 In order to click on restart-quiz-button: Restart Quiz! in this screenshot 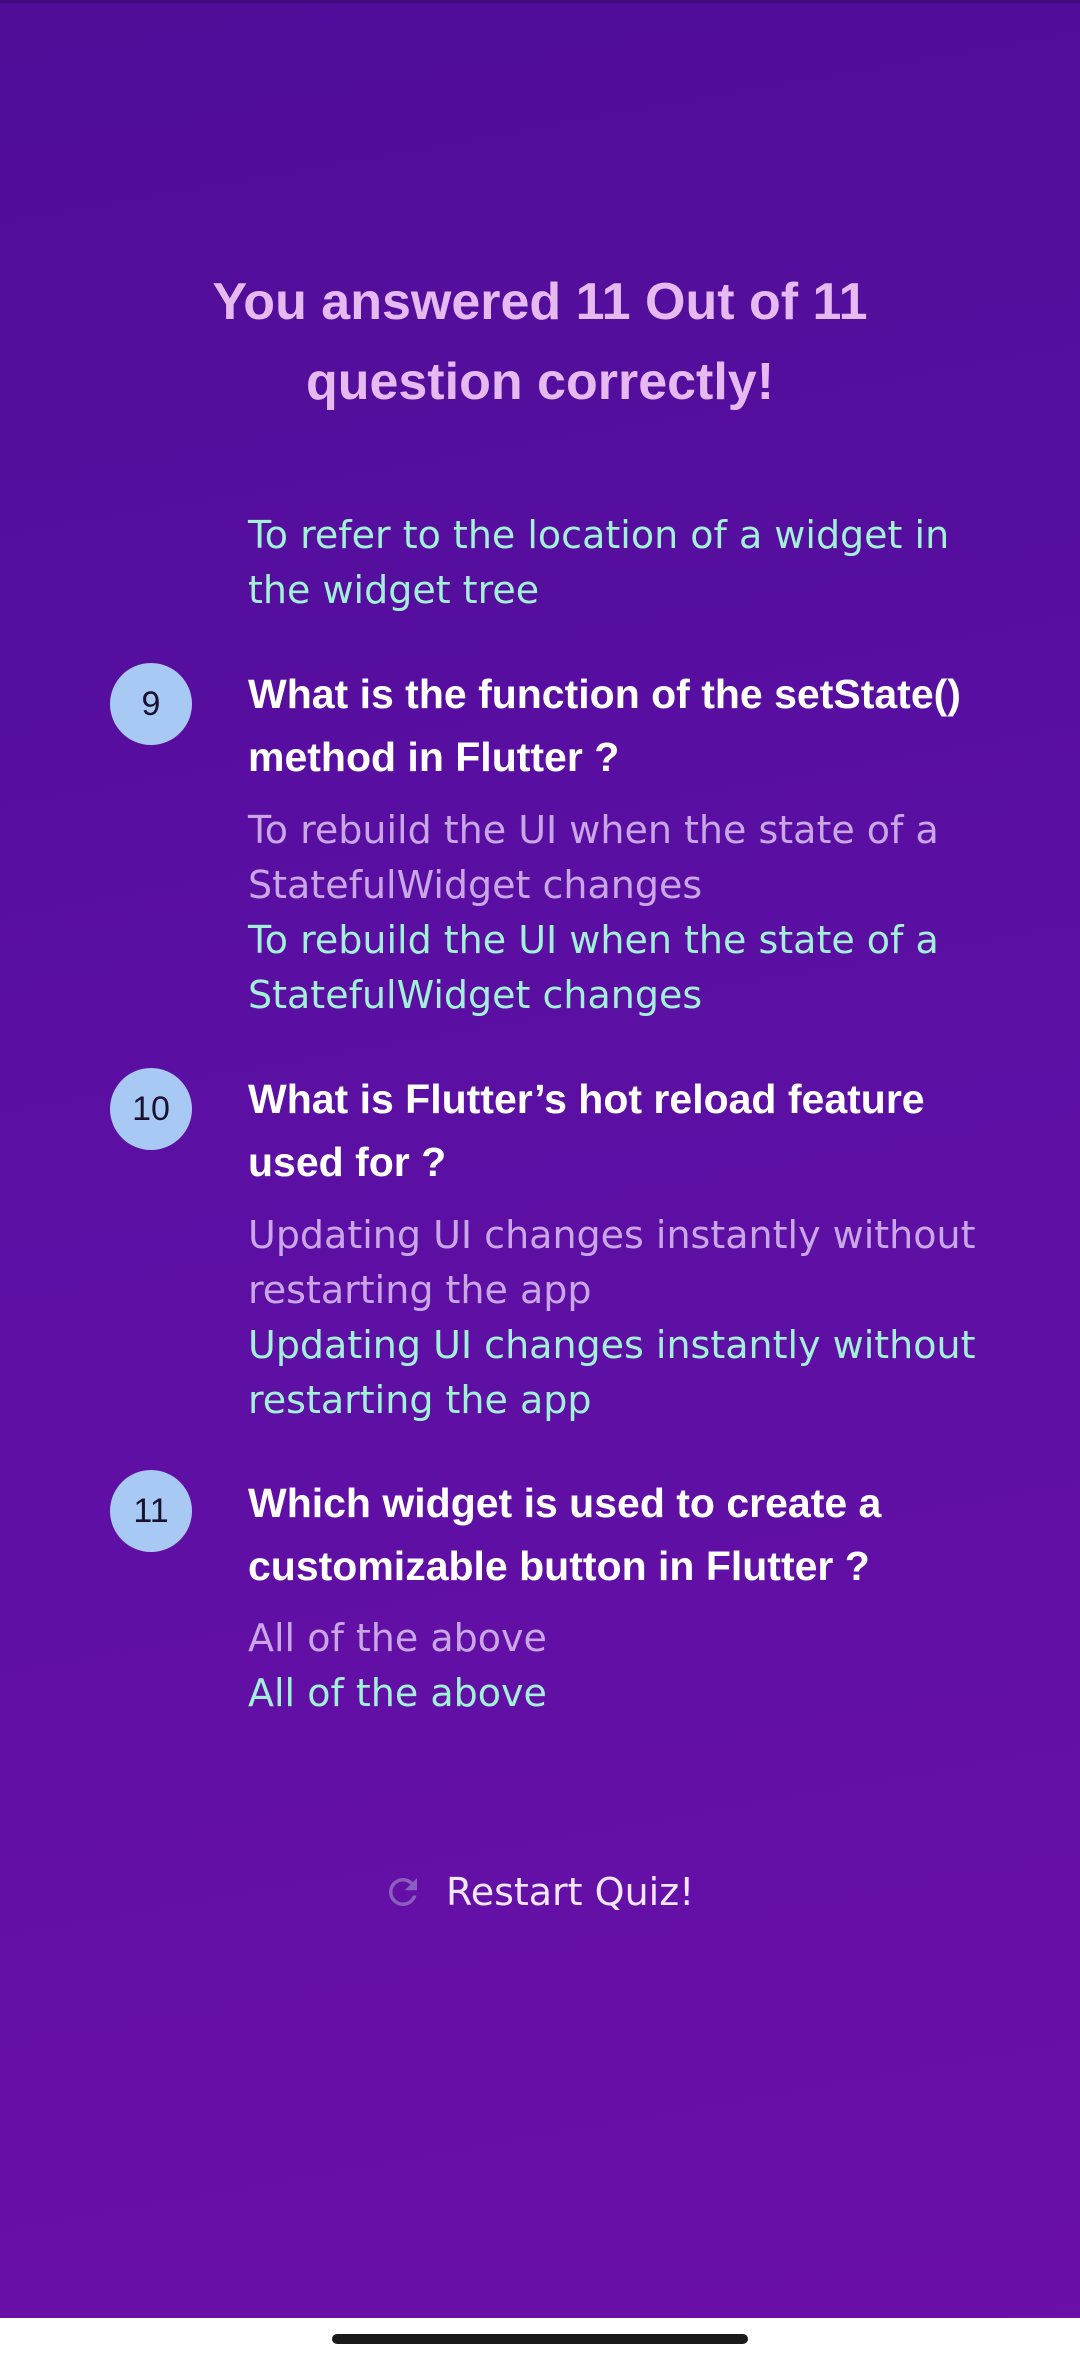, I will do `click(537, 1892)`.